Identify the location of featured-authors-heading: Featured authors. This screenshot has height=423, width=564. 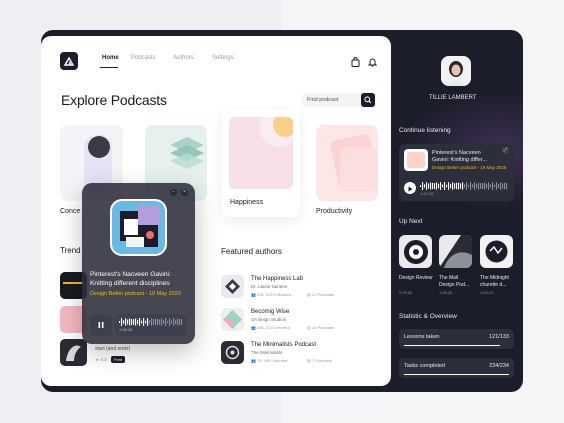
(251, 251).